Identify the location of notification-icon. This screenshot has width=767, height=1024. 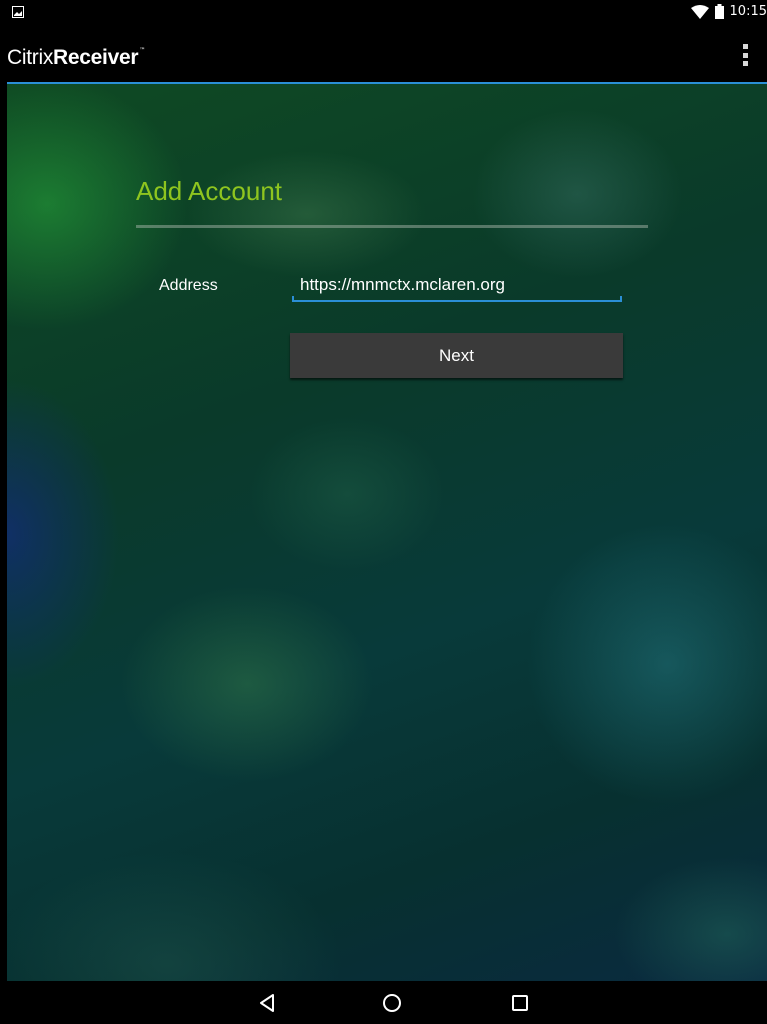
(18, 12).